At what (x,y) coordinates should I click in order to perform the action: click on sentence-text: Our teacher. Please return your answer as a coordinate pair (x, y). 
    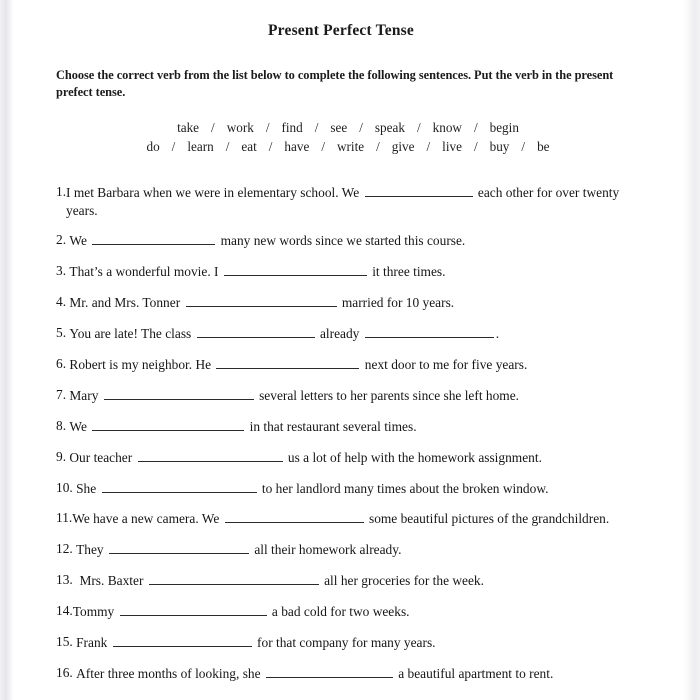
    Looking at the image, I should click on (102, 457).